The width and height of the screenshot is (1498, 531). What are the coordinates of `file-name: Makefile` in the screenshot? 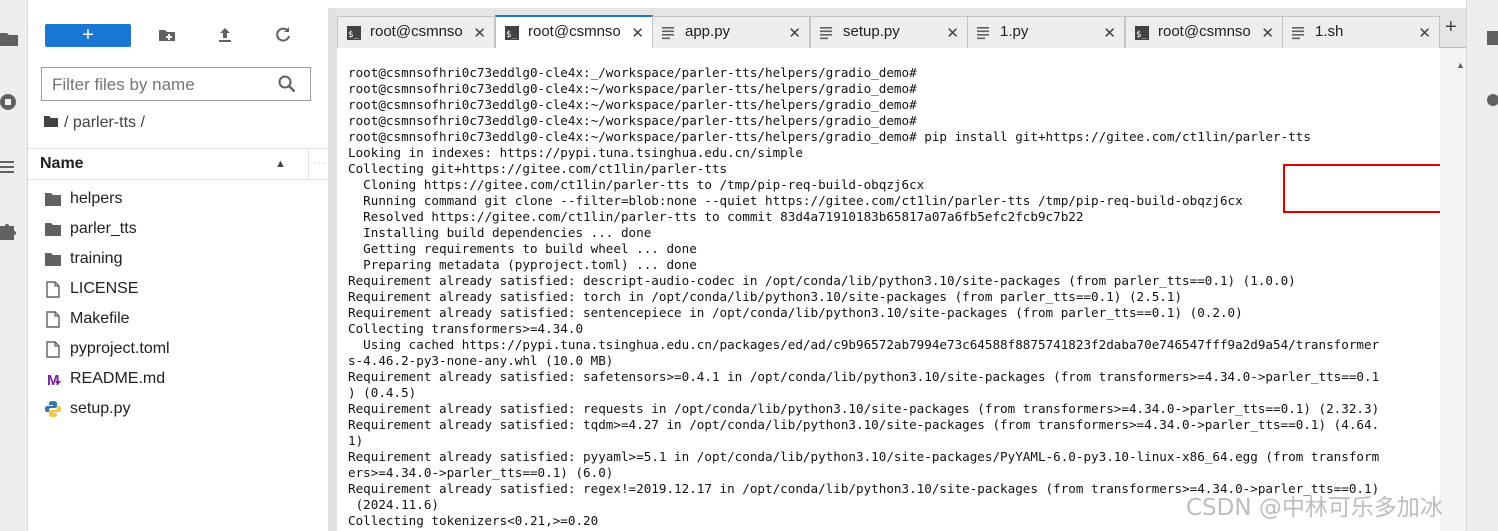 It's located at (100, 318).